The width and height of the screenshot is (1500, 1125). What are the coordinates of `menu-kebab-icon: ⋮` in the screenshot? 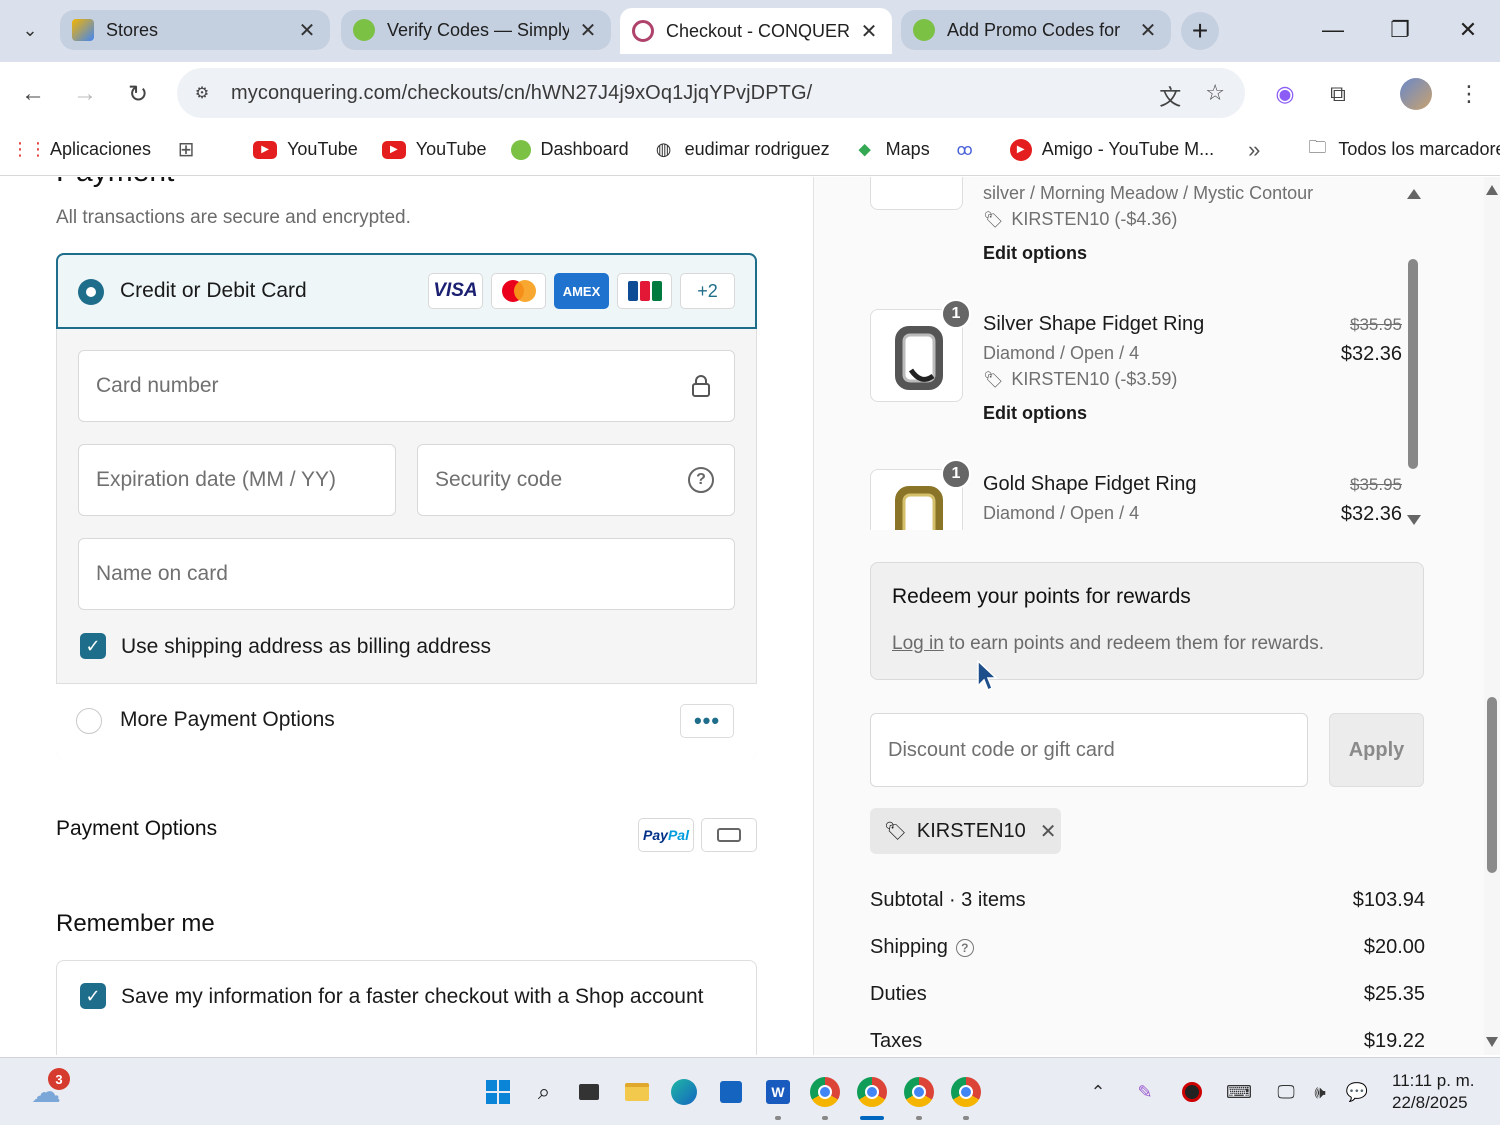 It's located at (1469, 94).